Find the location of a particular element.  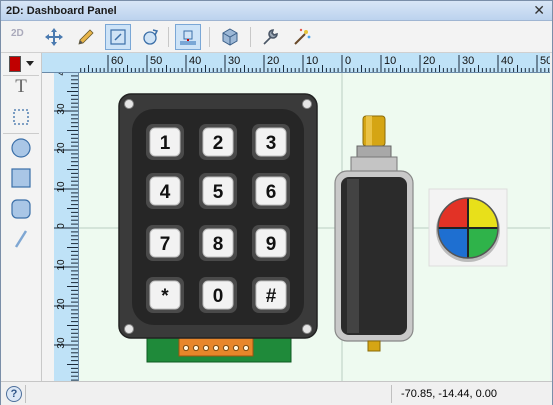

chevron-down-icon is located at coordinates (30, 63).